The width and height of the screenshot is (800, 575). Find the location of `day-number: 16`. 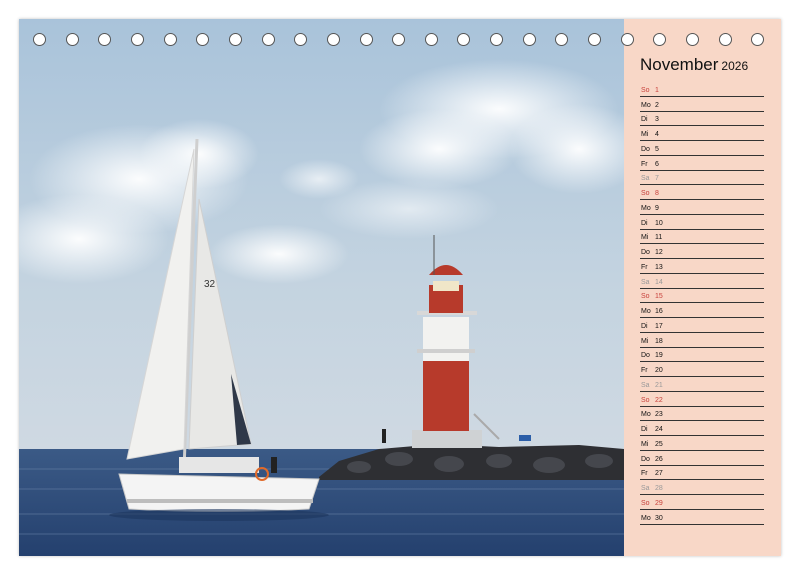

day-number: 16 is located at coordinates (659, 311).